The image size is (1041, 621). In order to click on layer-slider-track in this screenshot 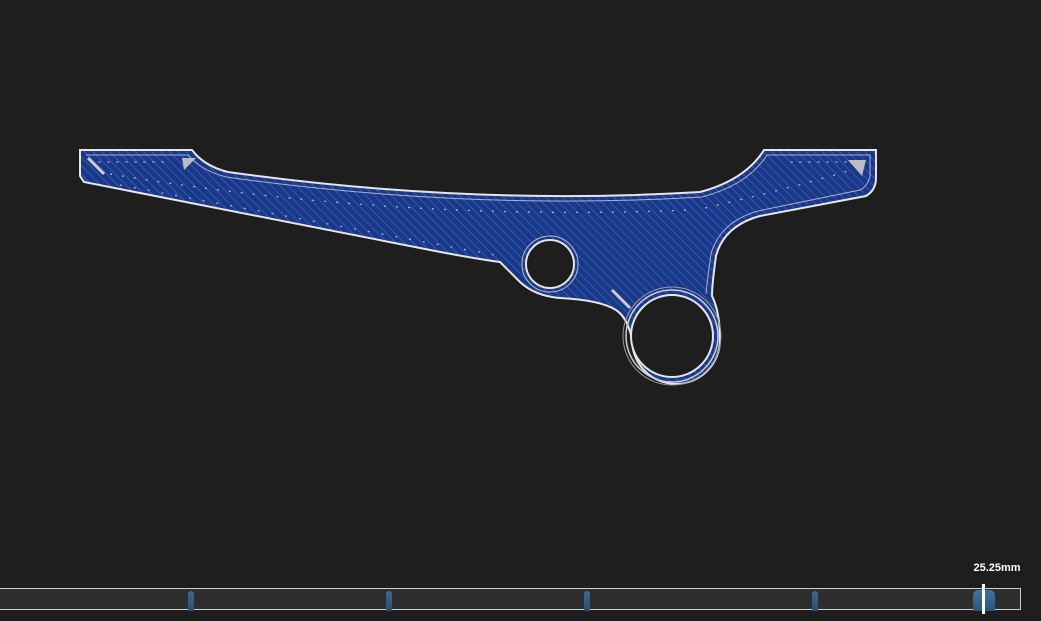, I will do `click(510, 599)`.